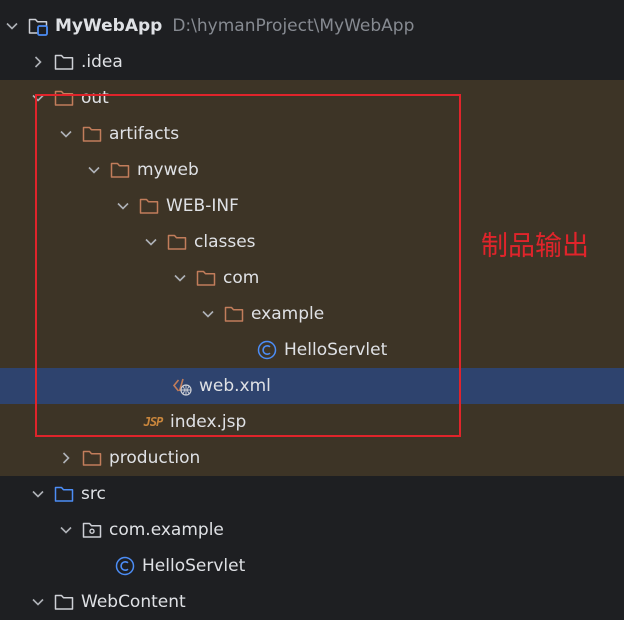 This screenshot has height=620, width=624. Describe the element at coordinates (535, 246) in the screenshot. I see `annotation-label: 制品输出` at that location.